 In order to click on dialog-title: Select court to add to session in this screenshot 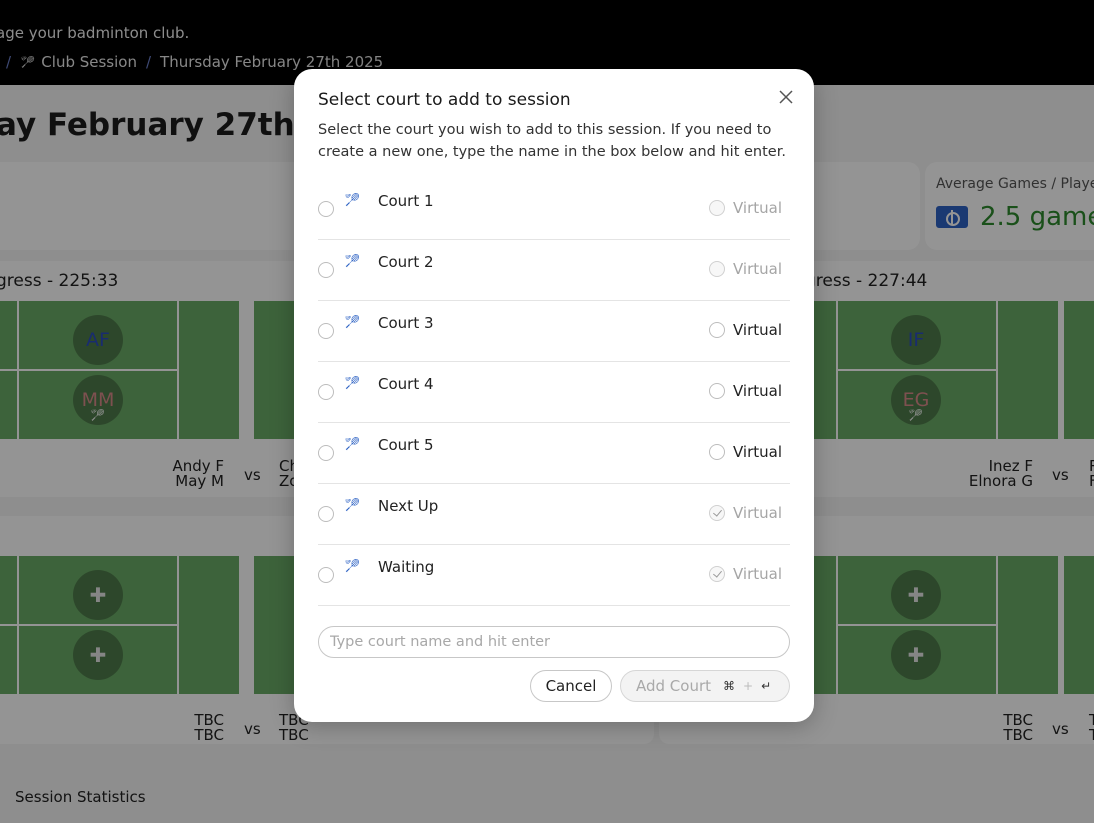, I will do `click(444, 100)`.